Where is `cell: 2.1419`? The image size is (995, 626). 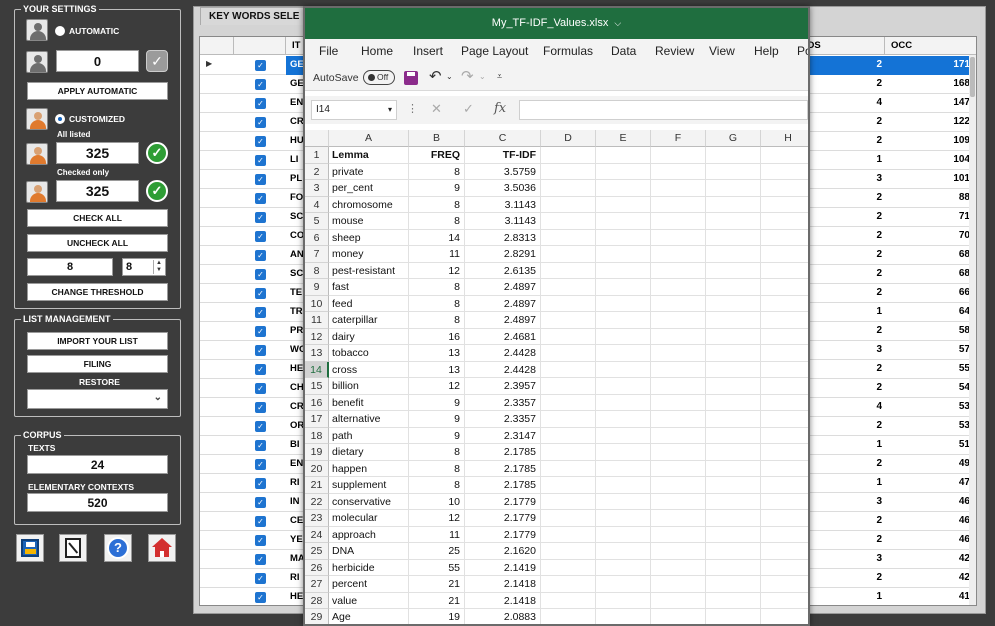
cell: 2.1419 is located at coordinates (503, 567).